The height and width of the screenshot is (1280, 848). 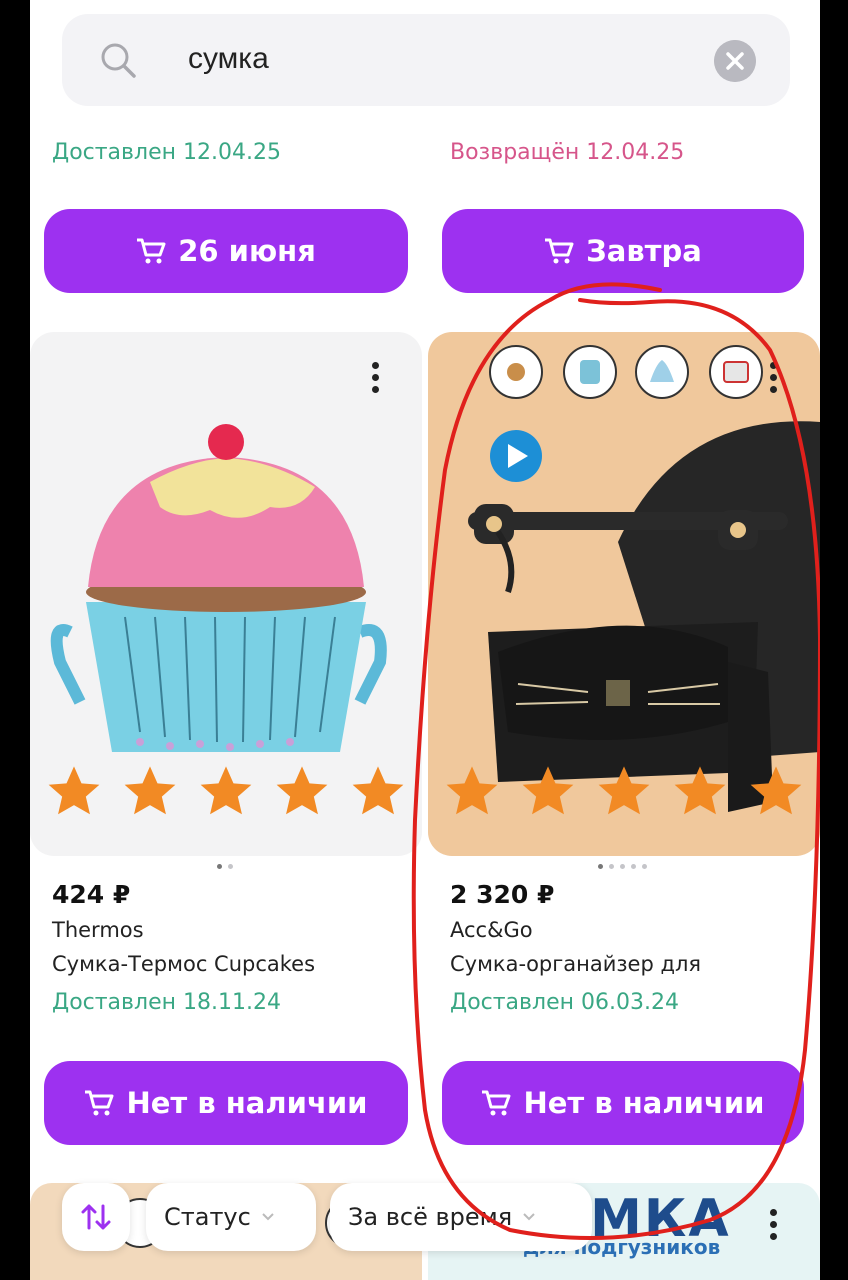 I want to click on product-price: 2 320 ₽, so click(x=502, y=894).